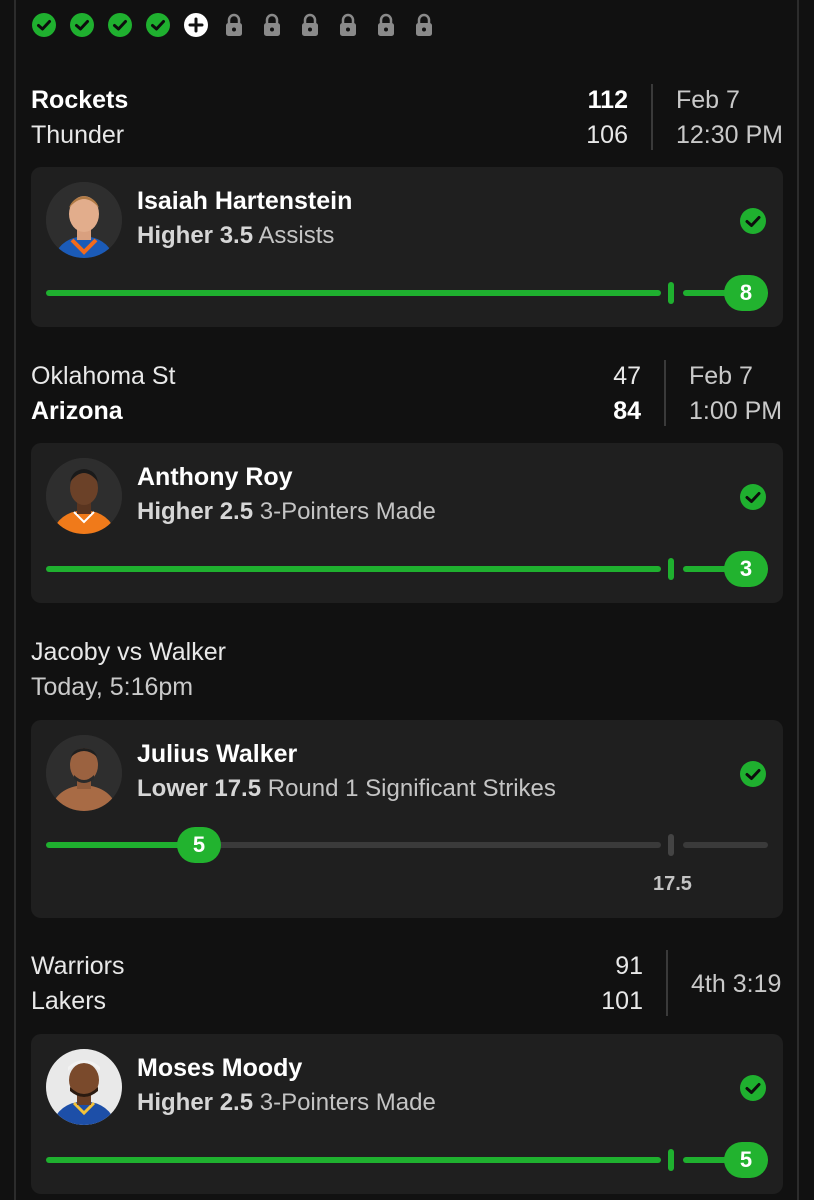 The height and width of the screenshot is (1200, 814). Describe the element at coordinates (607, 135) in the screenshot. I see `team-score: 106` at that location.